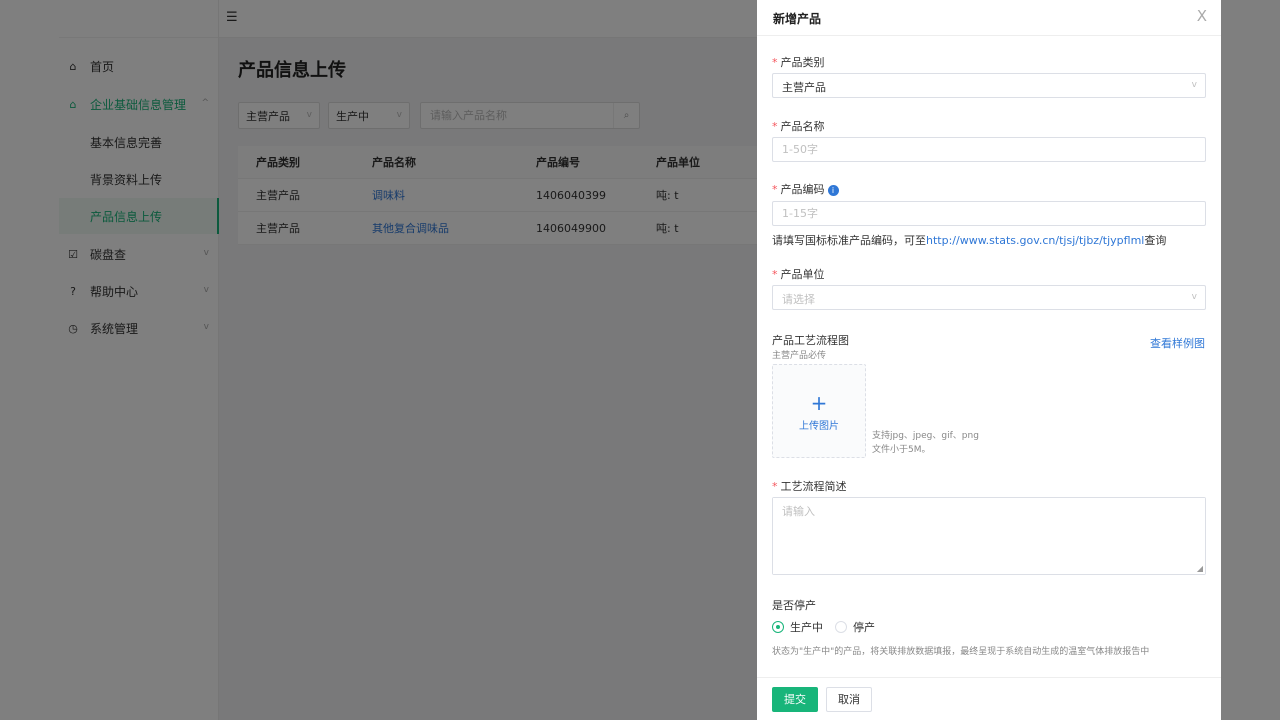 The image size is (1280, 720). I want to click on unit-select: 请选择 v, so click(989, 297).